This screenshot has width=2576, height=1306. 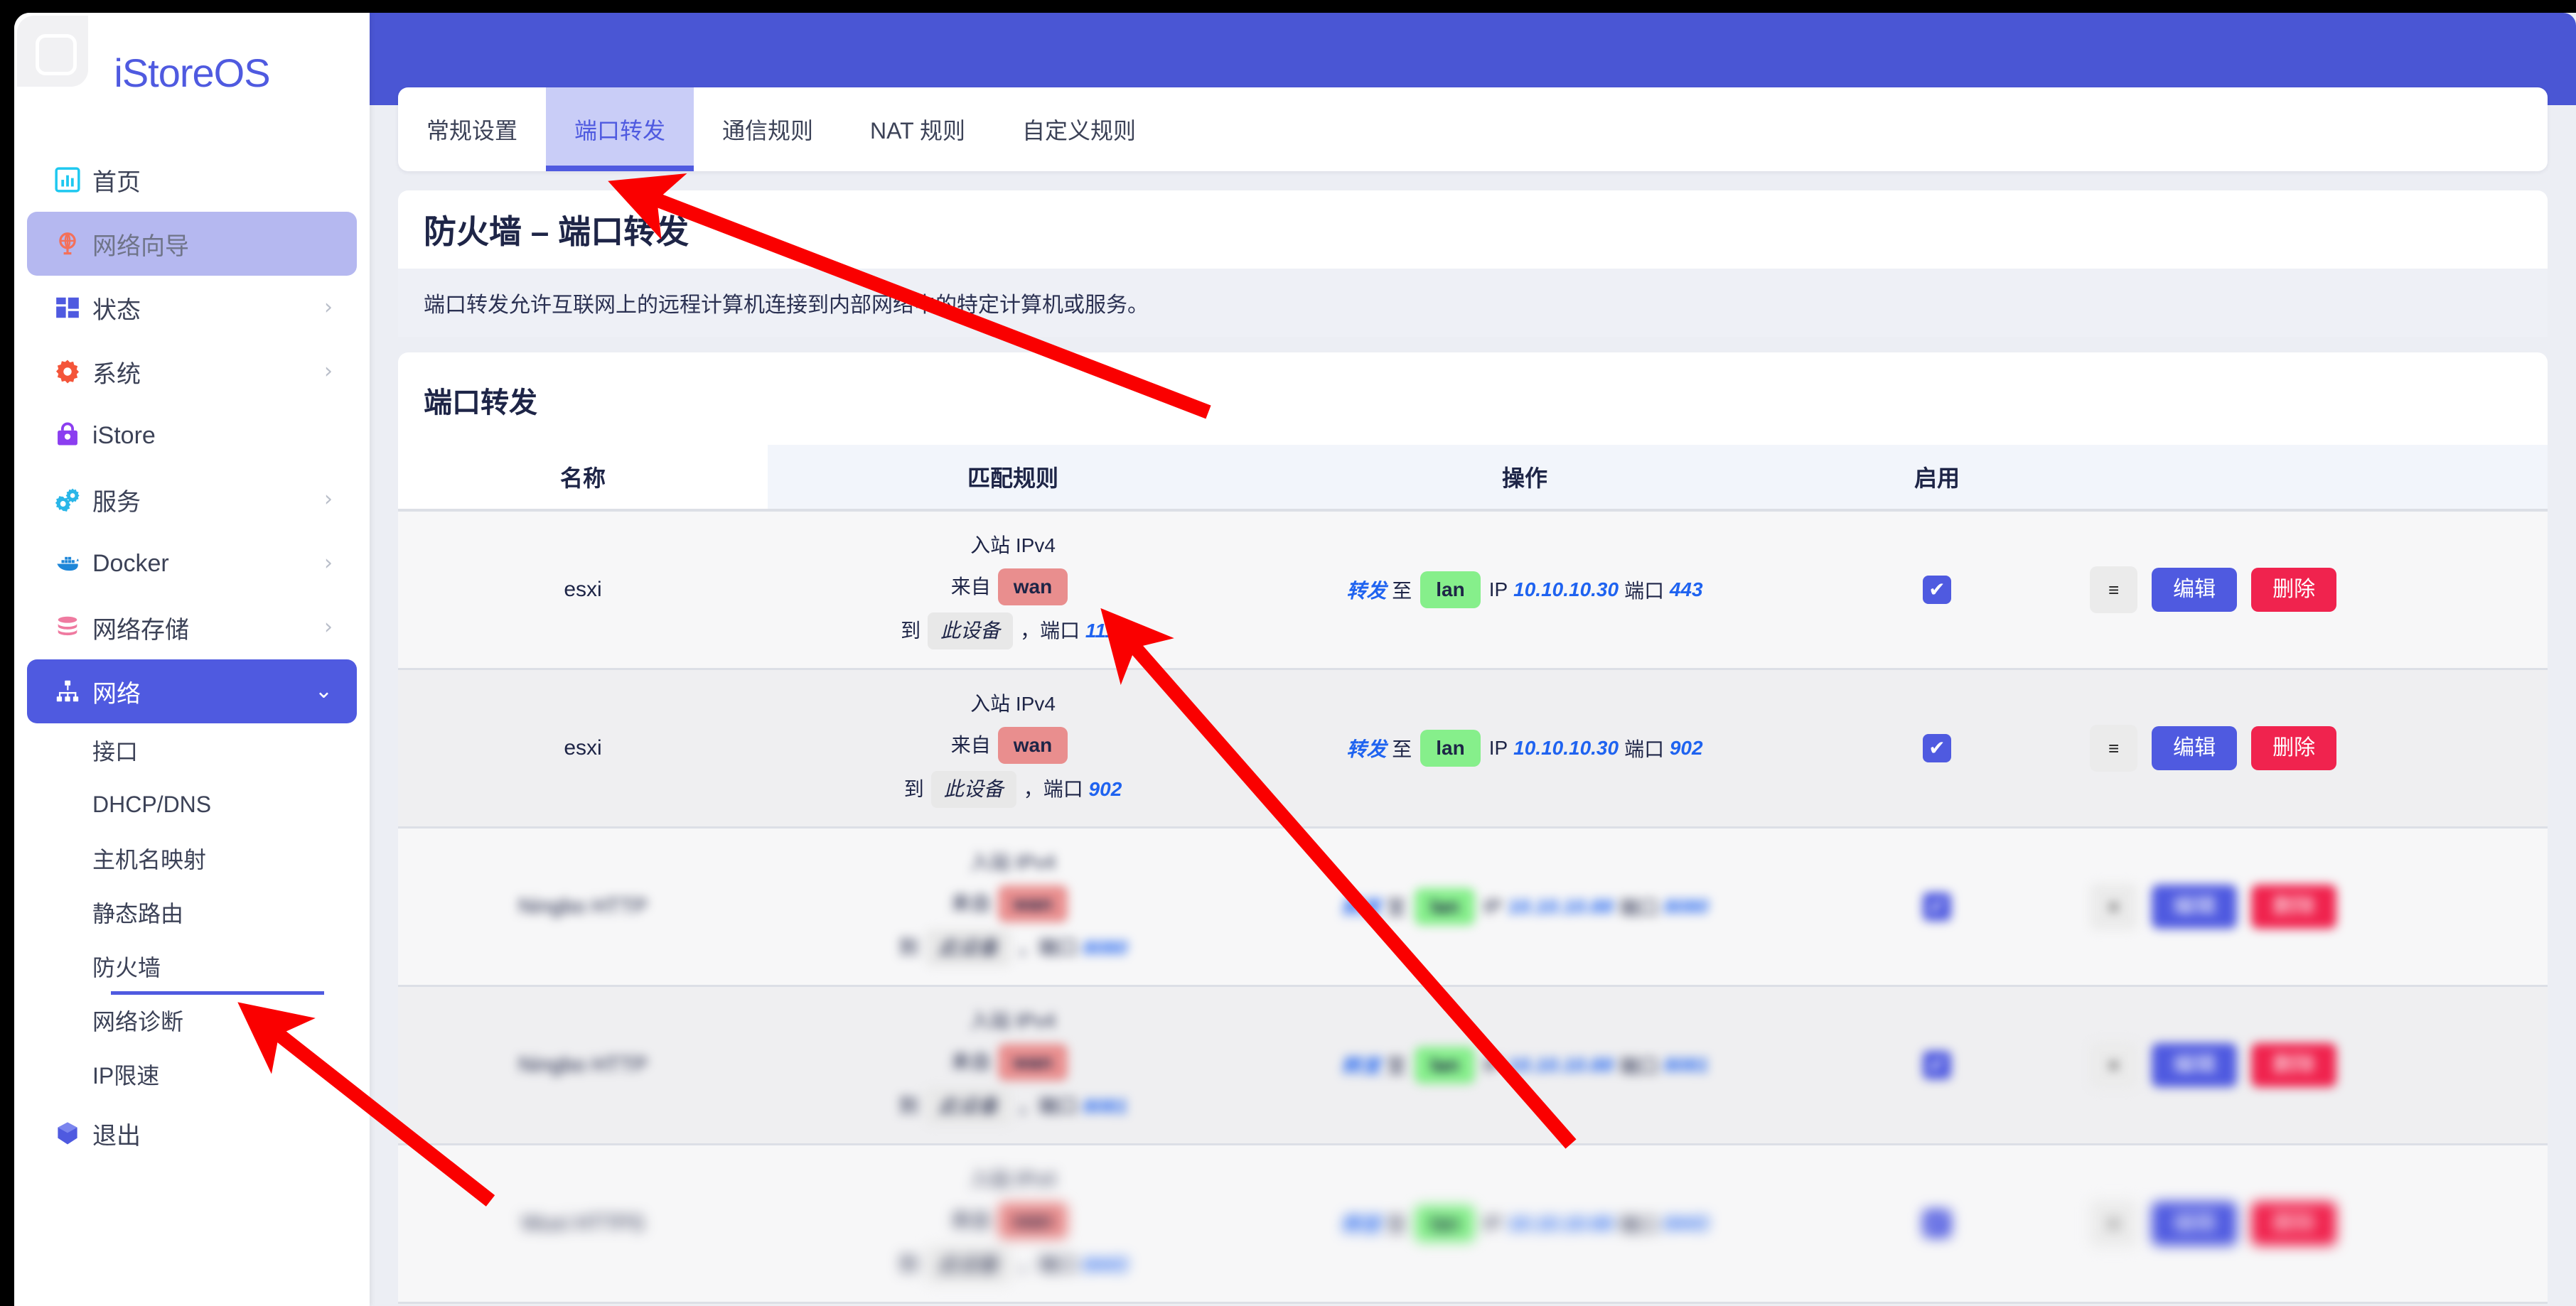 What do you see at coordinates (192, 372) in the screenshot?
I see `sidebar-item-system: 系统 ›` at bounding box center [192, 372].